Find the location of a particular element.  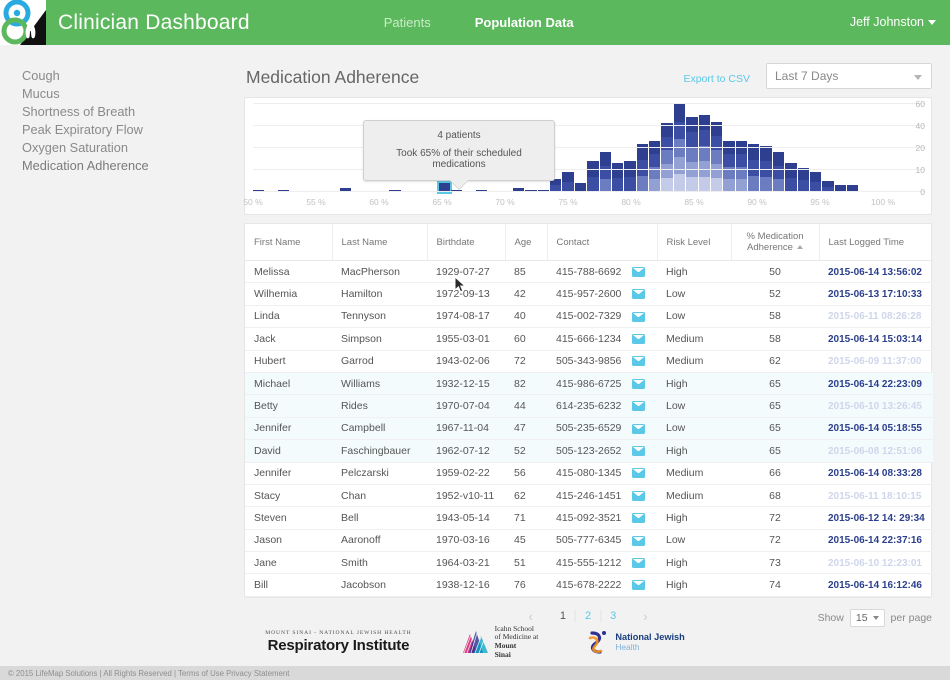

cell-age: 44 is located at coordinates (526, 406).